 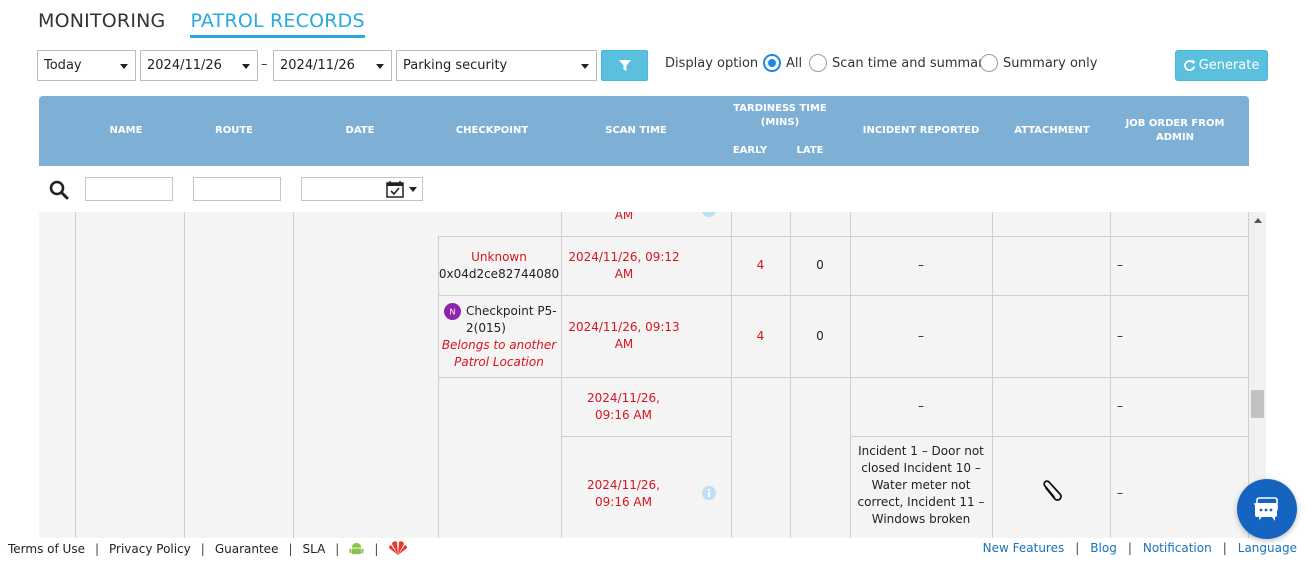 I want to click on col-route: ROUTE, so click(x=234, y=131).